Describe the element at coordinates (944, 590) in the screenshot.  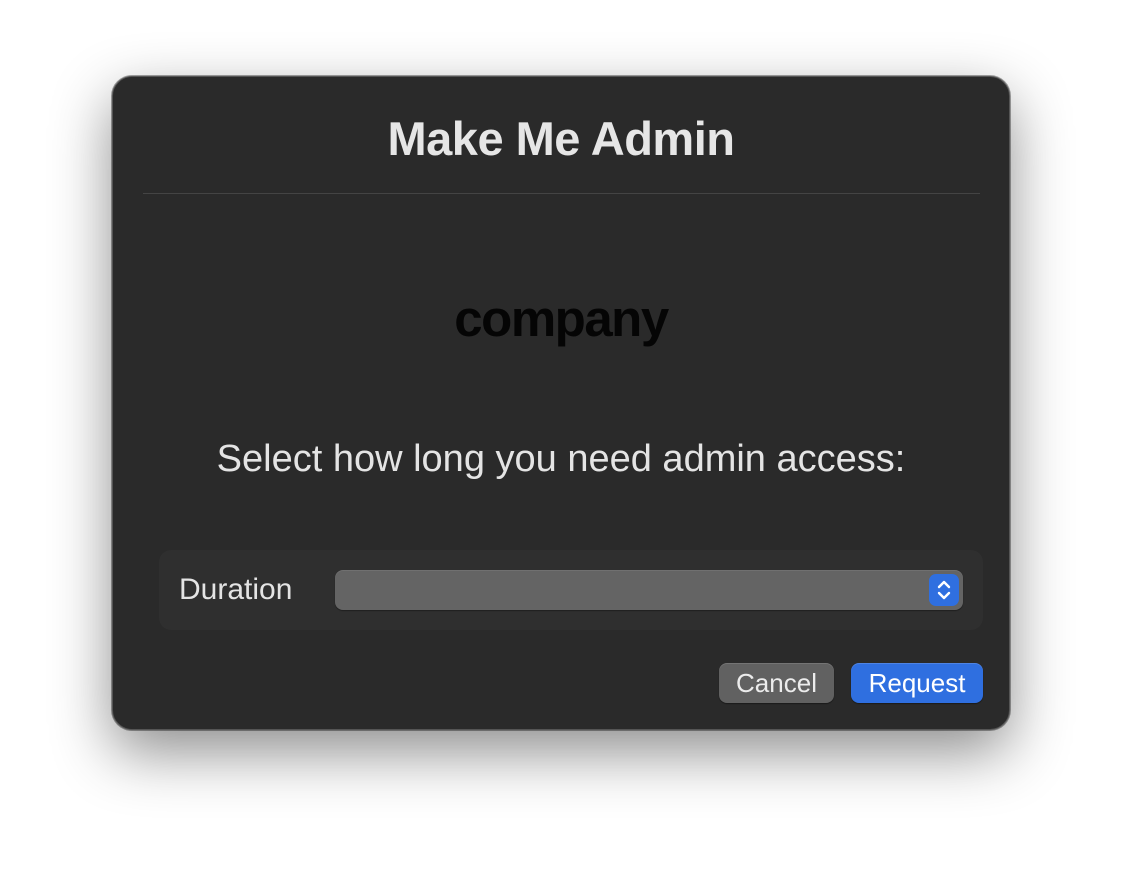
I see `chevron-up-down-icon` at that location.